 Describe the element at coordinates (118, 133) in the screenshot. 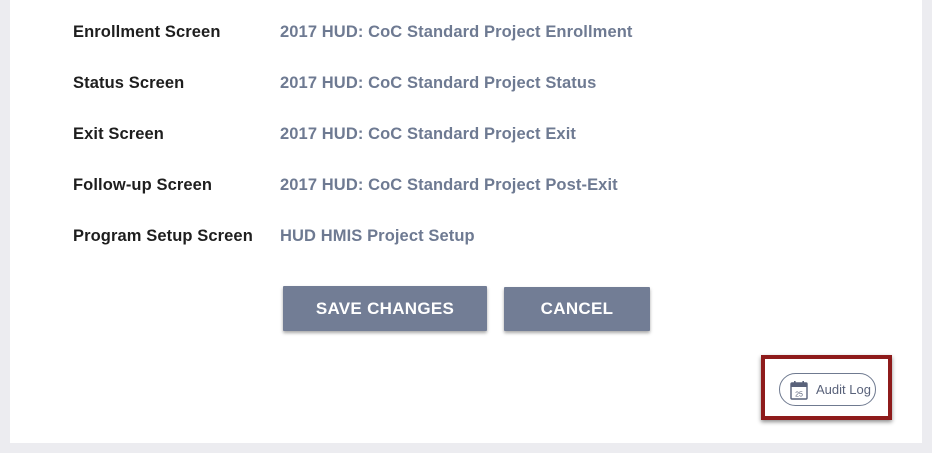

I see `setting-label: Exit Screen` at that location.